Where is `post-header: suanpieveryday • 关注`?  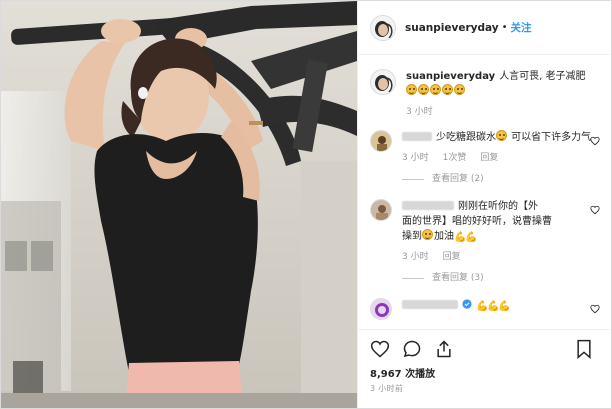 post-header: suanpieveryday • 关注 is located at coordinates (484, 28).